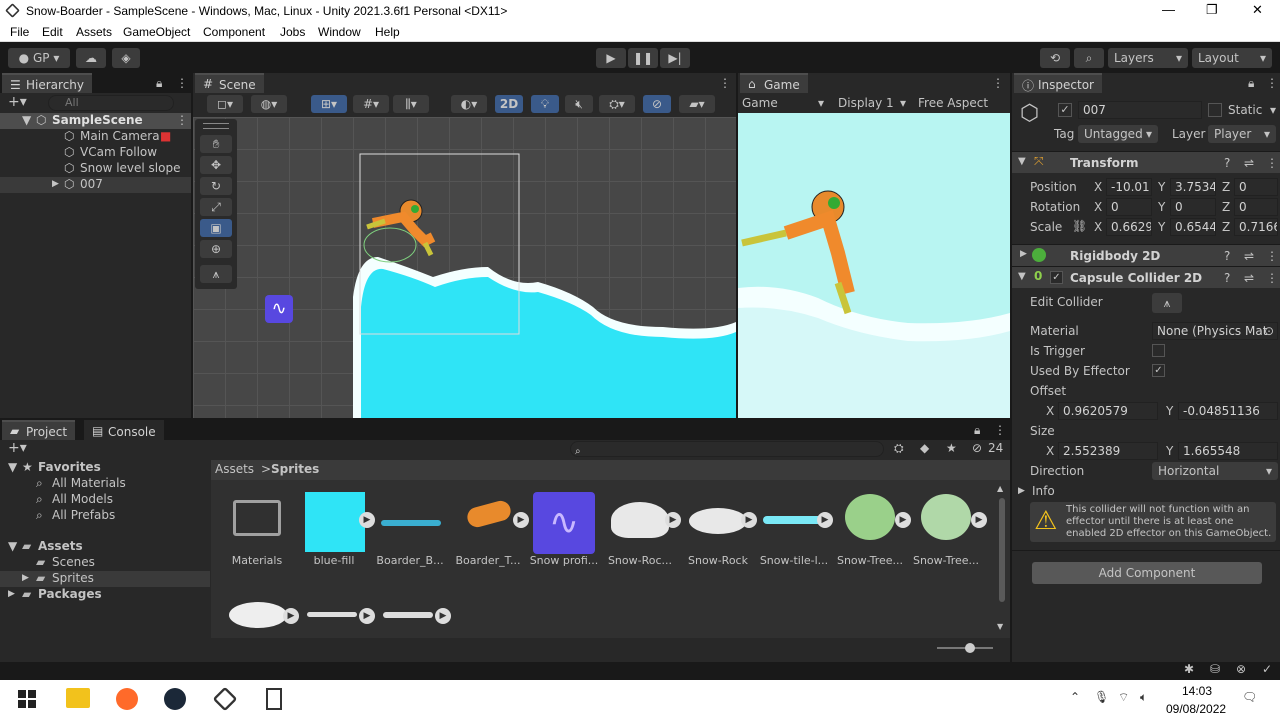 The image size is (1280, 720). What do you see at coordinates (1129, 187) in the screenshot?
I see `position-x-field: -10.01` at bounding box center [1129, 187].